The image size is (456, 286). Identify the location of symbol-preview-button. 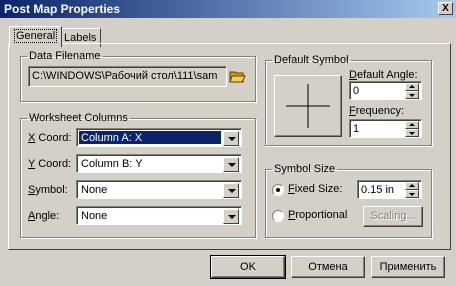
(308, 106).